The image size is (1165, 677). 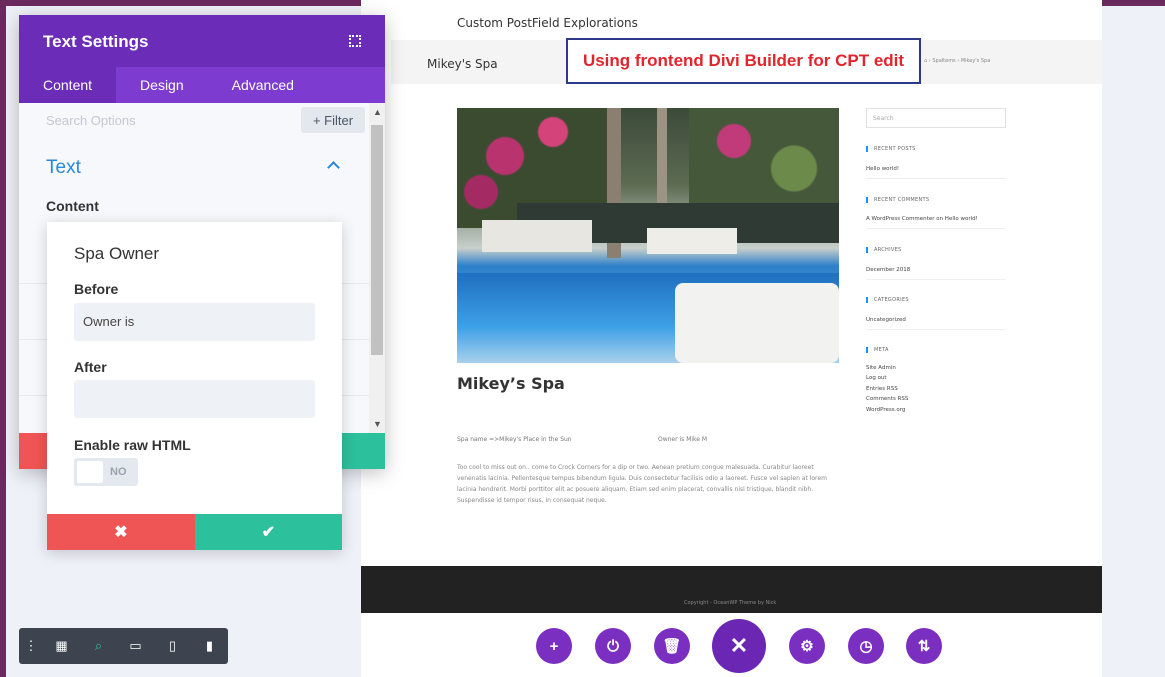 What do you see at coordinates (268, 532) in the screenshot?
I see `confirm-button: ✔` at bounding box center [268, 532].